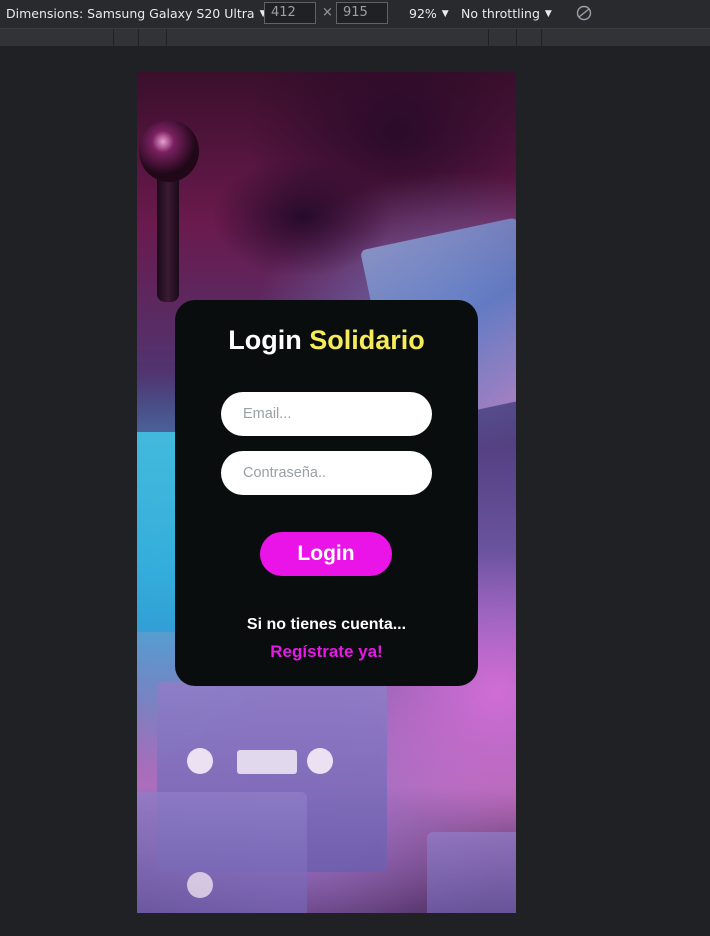 The height and width of the screenshot is (936, 710). What do you see at coordinates (326, 554) in the screenshot?
I see `login-button: Login` at bounding box center [326, 554].